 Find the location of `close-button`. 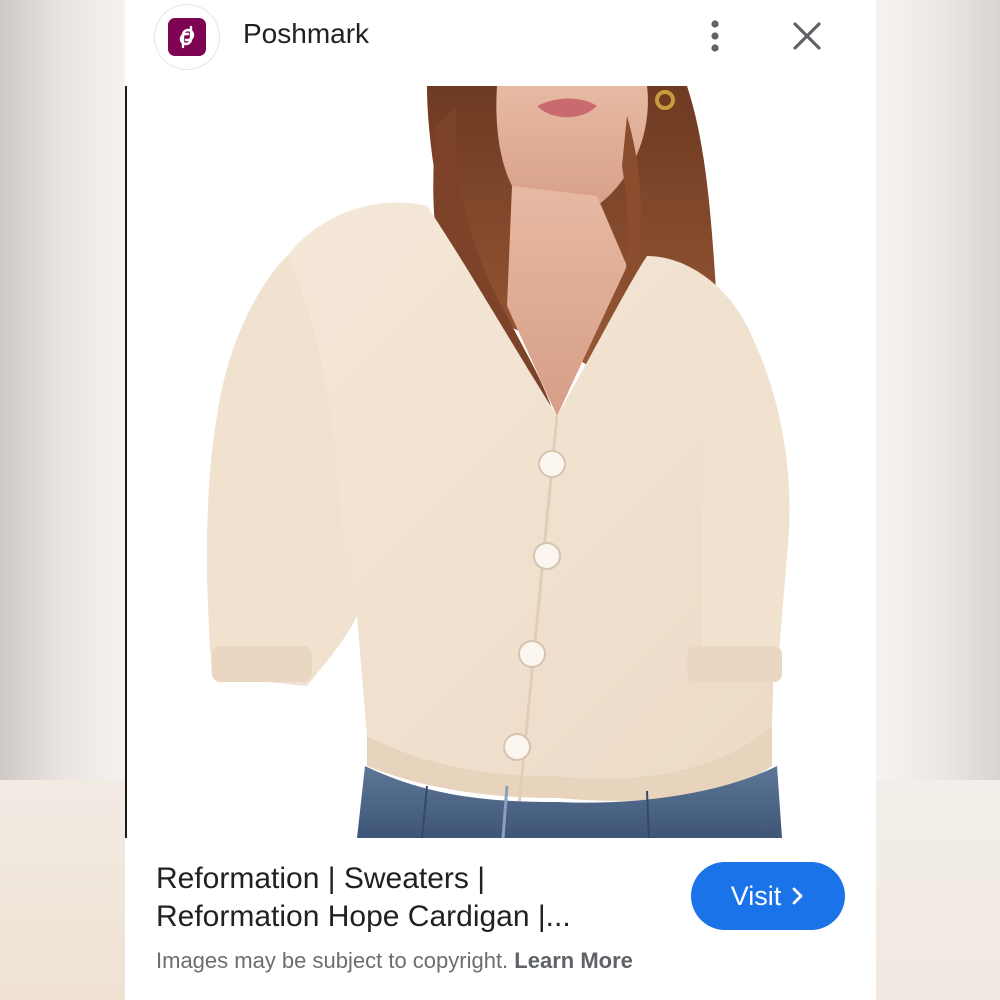

close-button is located at coordinates (807, 36).